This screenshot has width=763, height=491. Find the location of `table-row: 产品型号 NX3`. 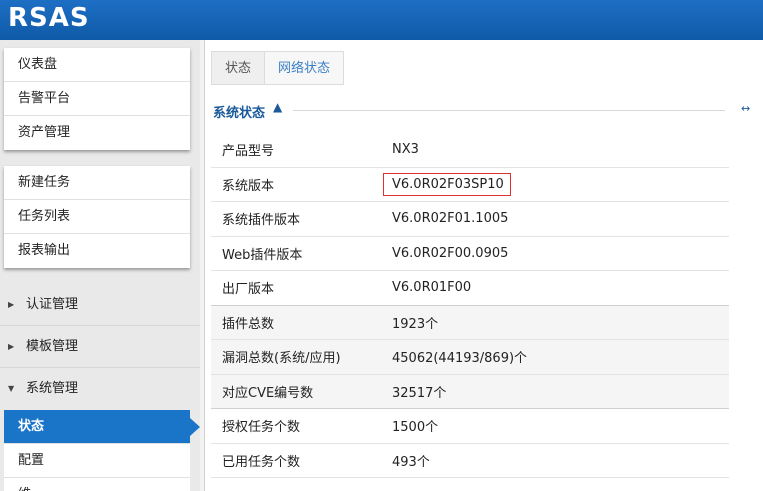

table-row: 产品型号 NX3 is located at coordinates (470, 150).